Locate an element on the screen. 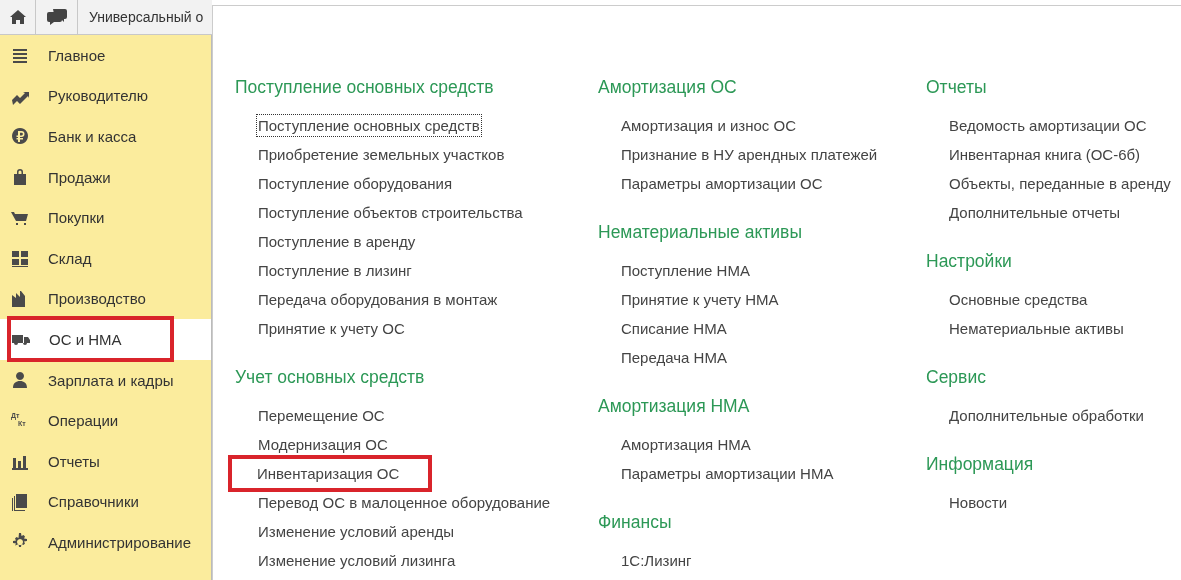 This screenshot has width=1181, height=580. chat-bubbles-icon is located at coordinates (56, 17).